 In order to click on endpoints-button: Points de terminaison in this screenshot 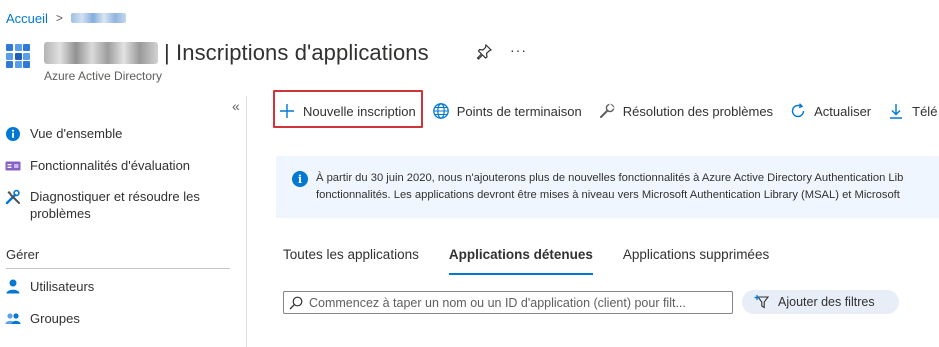, I will do `click(507, 111)`.